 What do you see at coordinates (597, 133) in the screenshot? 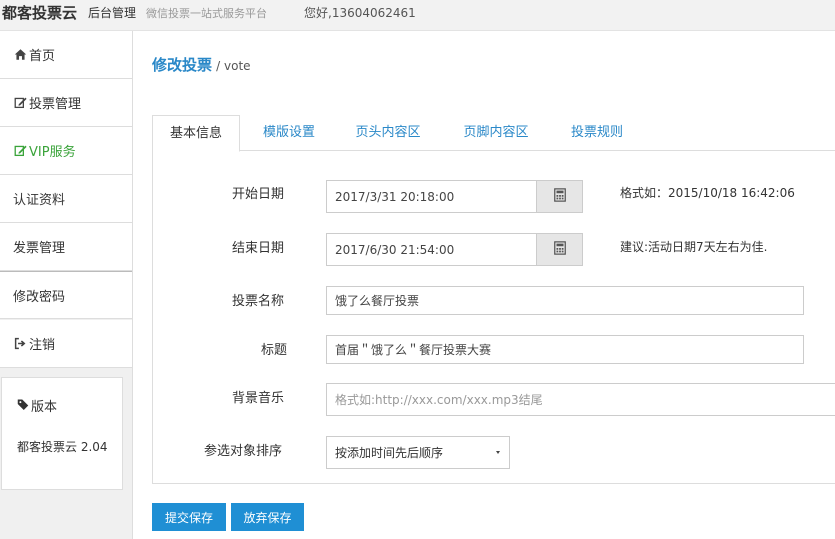
I see `tab-vote-rules: 投票规则` at bounding box center [597, 133].